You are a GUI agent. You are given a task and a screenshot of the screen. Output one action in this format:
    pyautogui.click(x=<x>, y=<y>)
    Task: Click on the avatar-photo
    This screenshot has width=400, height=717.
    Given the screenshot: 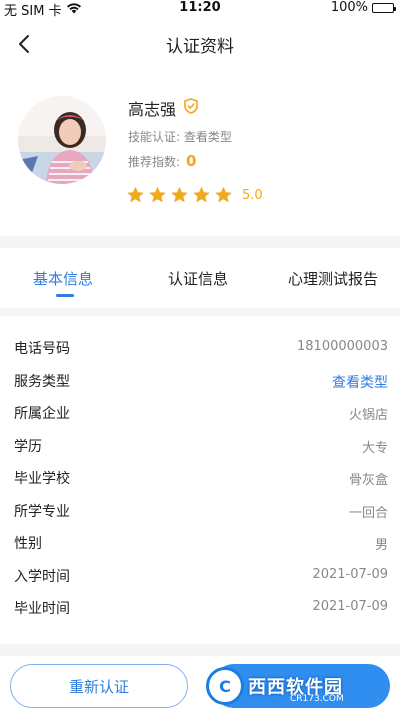 What is the action you would take?
    pyautogui.click(x=62, y=140)
    